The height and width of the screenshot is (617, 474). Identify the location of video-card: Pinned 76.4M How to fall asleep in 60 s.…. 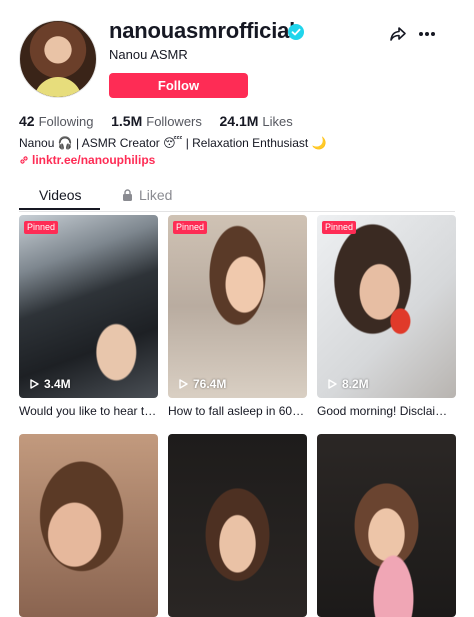
(237, 316).